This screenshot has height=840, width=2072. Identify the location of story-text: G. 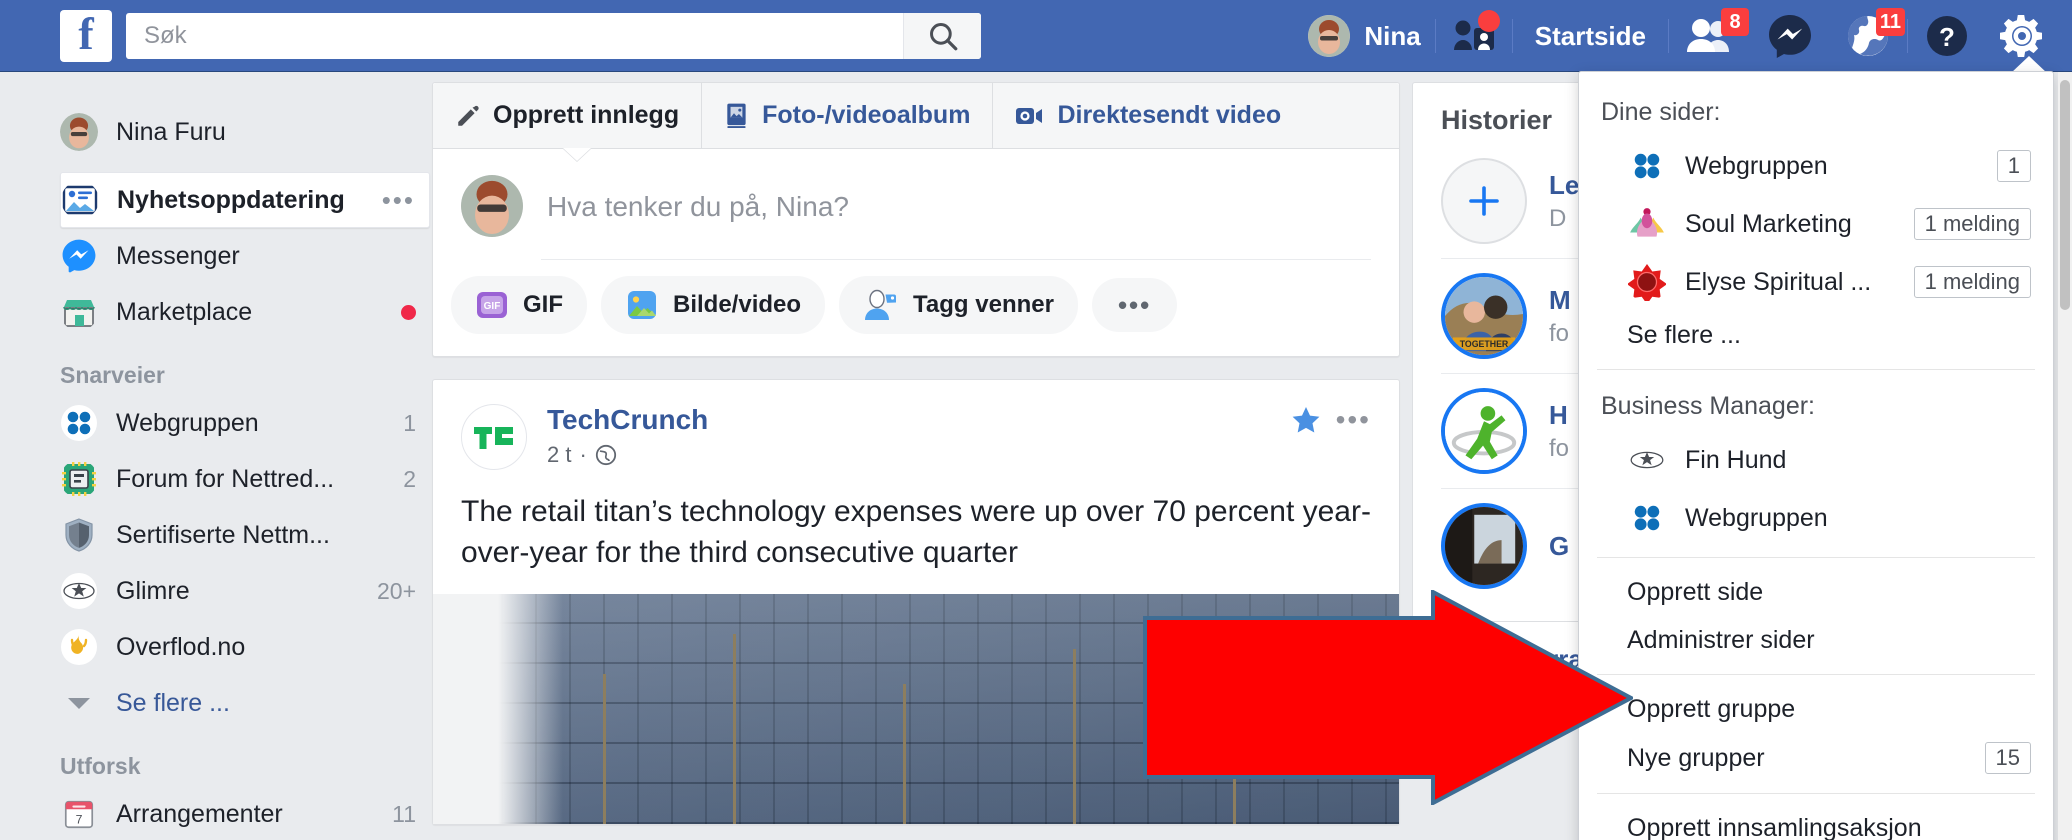
(1559, 546).